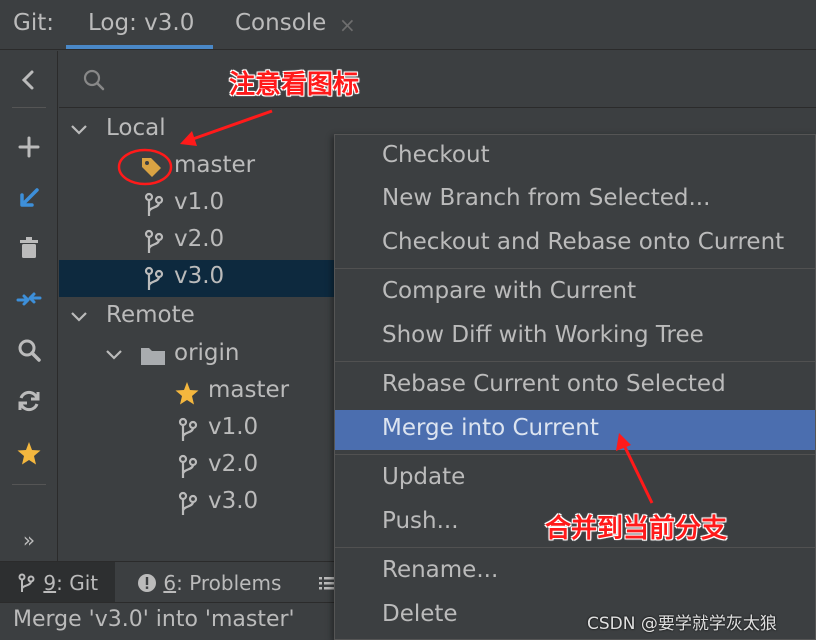 The width and height of the screenshot is (816, 640). Describe the element at coordinates (575, 293) in the screenshot. I see `menu-item-compare: Compare with Current` at that location.